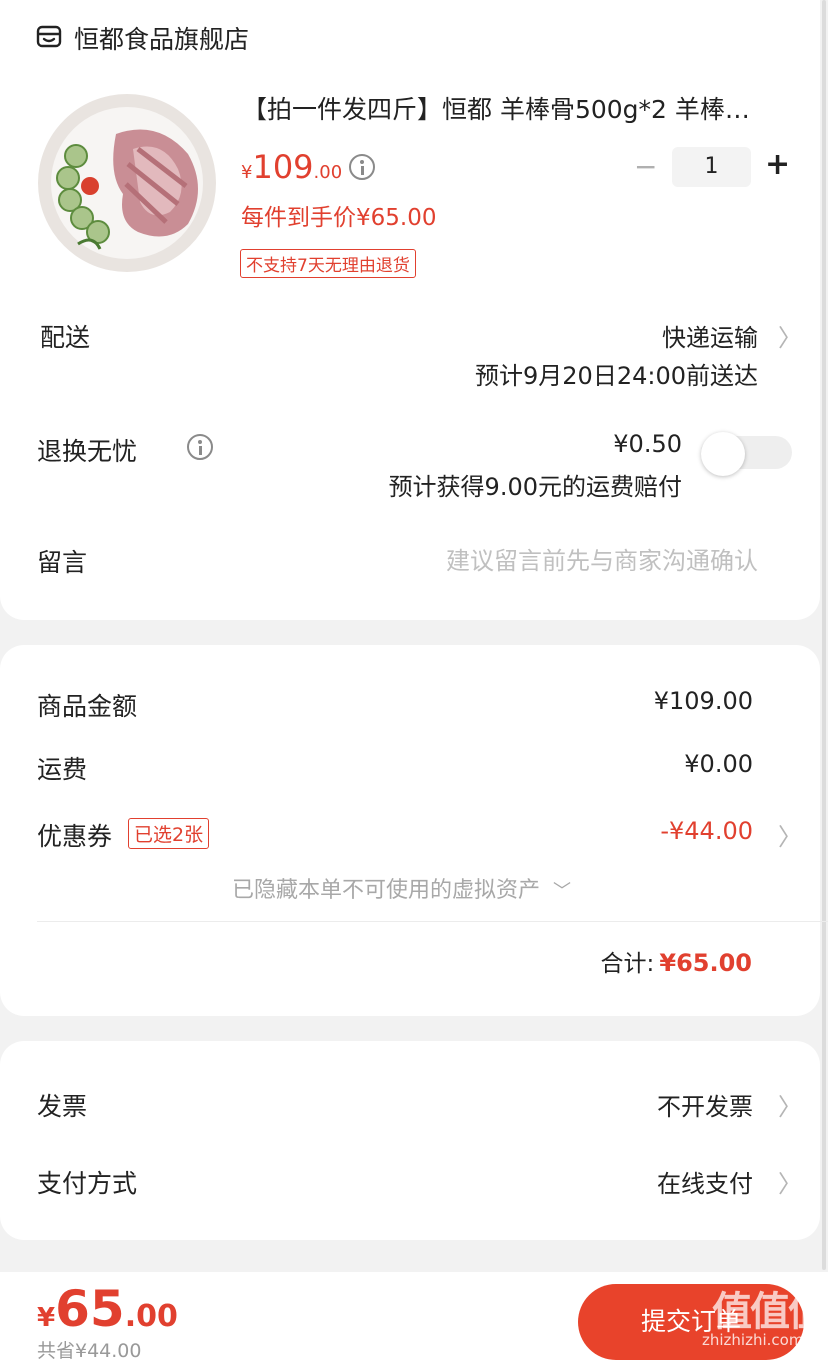  I want to click on return-policy-badge: 不支持7天无理由退货, so click(328, 263).